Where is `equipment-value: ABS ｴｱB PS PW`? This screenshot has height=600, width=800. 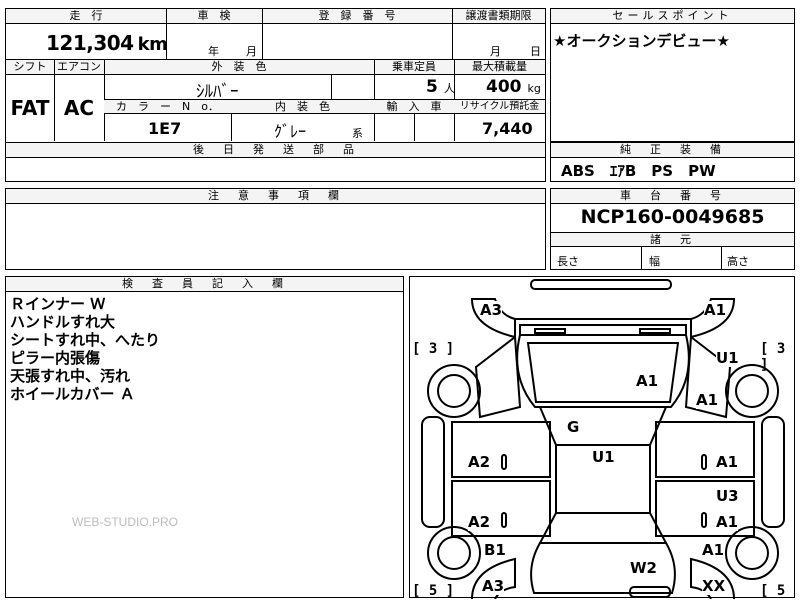 equipment-value: ABS ｴｱB PS PW is located at coordinates (638, 171).